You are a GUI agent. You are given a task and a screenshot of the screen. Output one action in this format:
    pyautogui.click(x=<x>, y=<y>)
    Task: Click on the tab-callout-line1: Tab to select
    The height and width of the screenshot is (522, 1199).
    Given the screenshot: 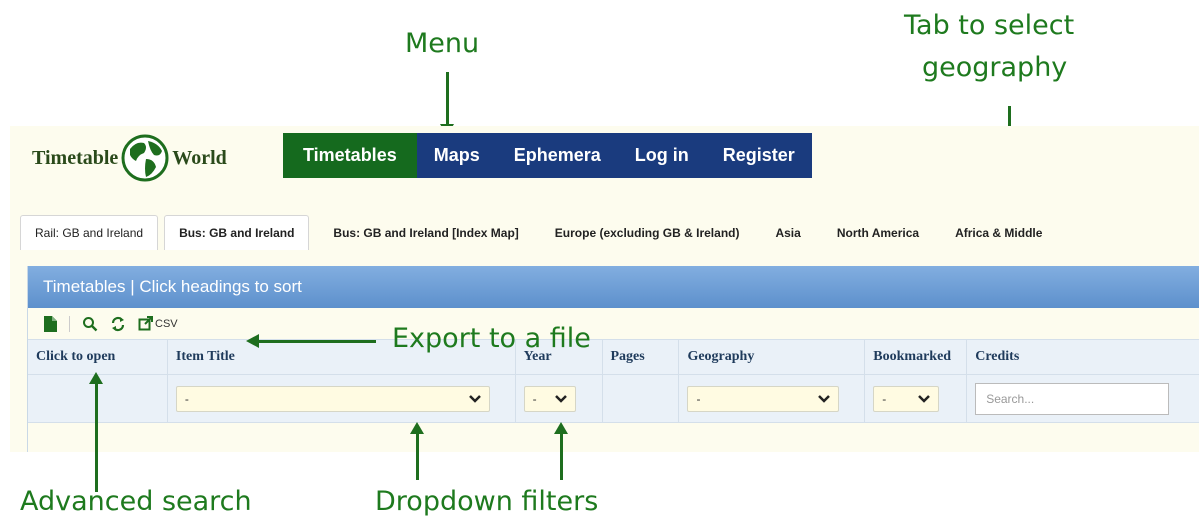 What is the action you would take?
    pyautogui.click(x=989, y=25)
    